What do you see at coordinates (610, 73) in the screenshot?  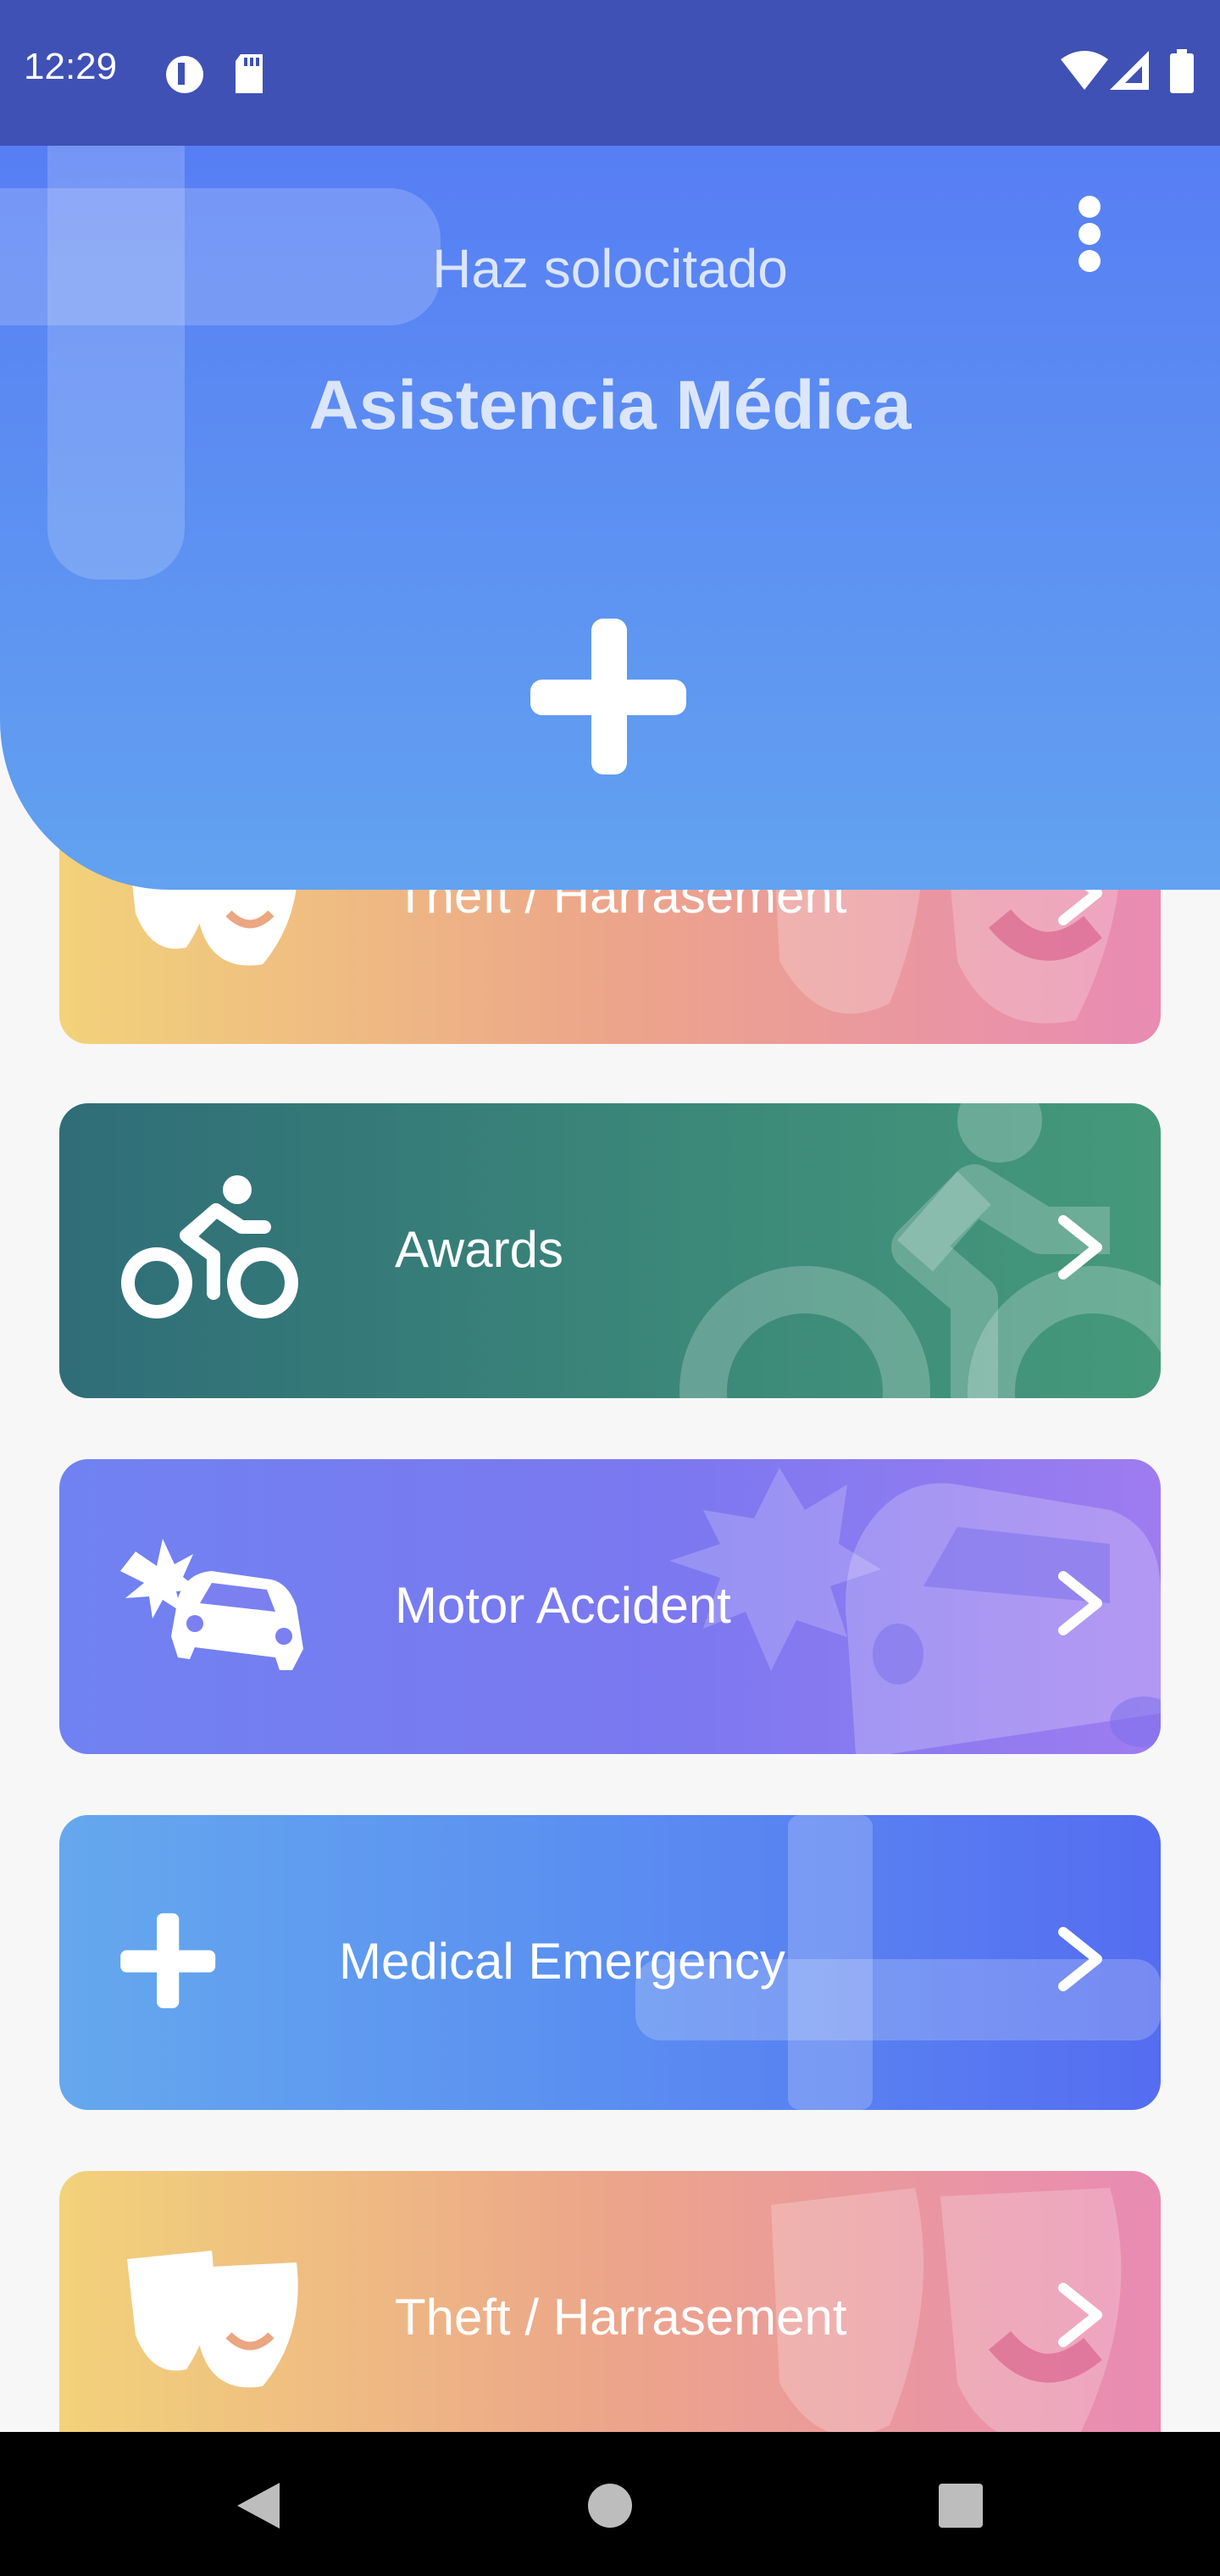 I see `status-bar: 12:29` at bounding box center [610, 73].